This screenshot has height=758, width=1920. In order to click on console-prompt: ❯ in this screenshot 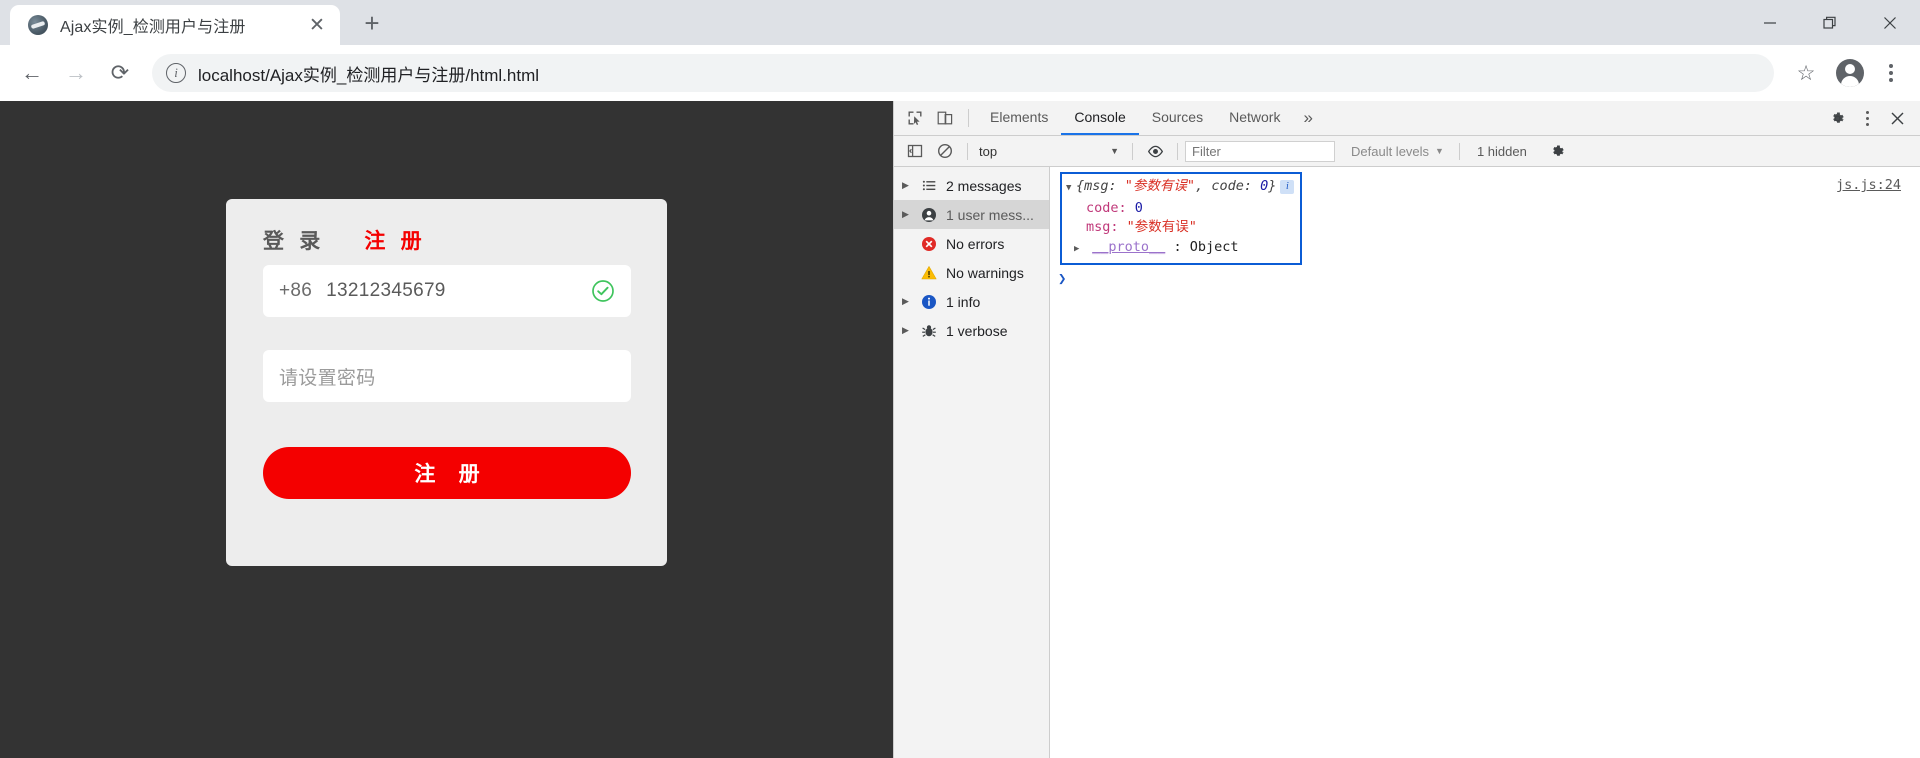, I will do `click(1485, 276)`.